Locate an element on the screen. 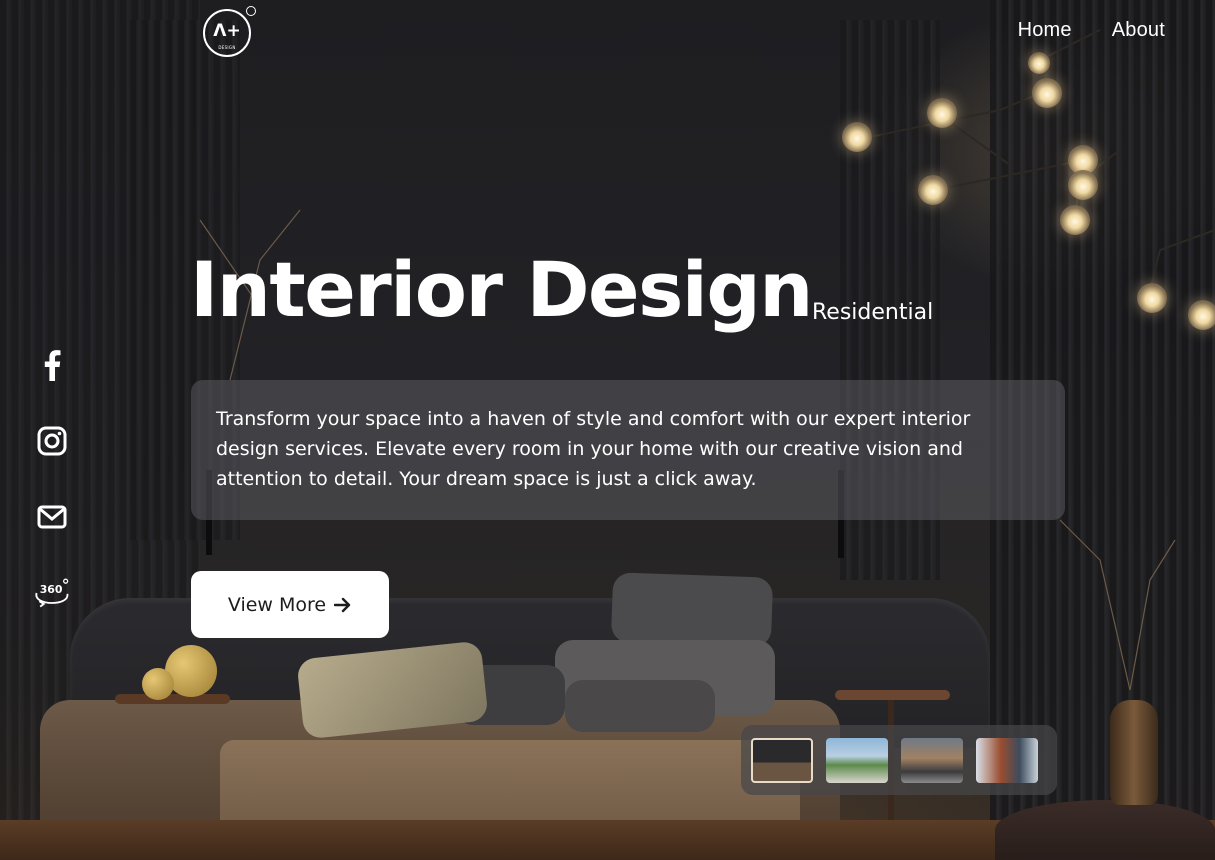 The width and height of the screenshot is (1215, 860). arrow-right-icon is located at coordinates (342, 604).